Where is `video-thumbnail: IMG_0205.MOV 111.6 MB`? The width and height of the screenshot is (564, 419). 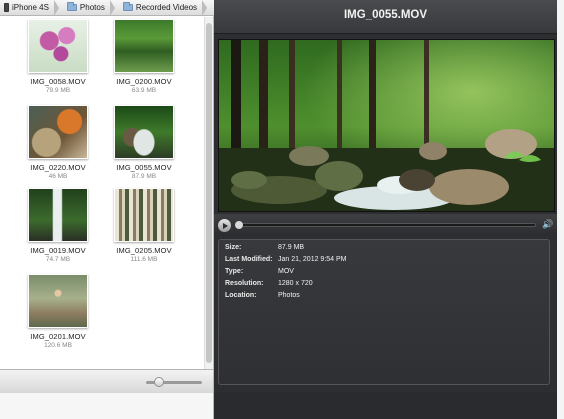 video-thumbnail: IMG_0205.MOV 111.6 MB is located at coordinates (144, 225).